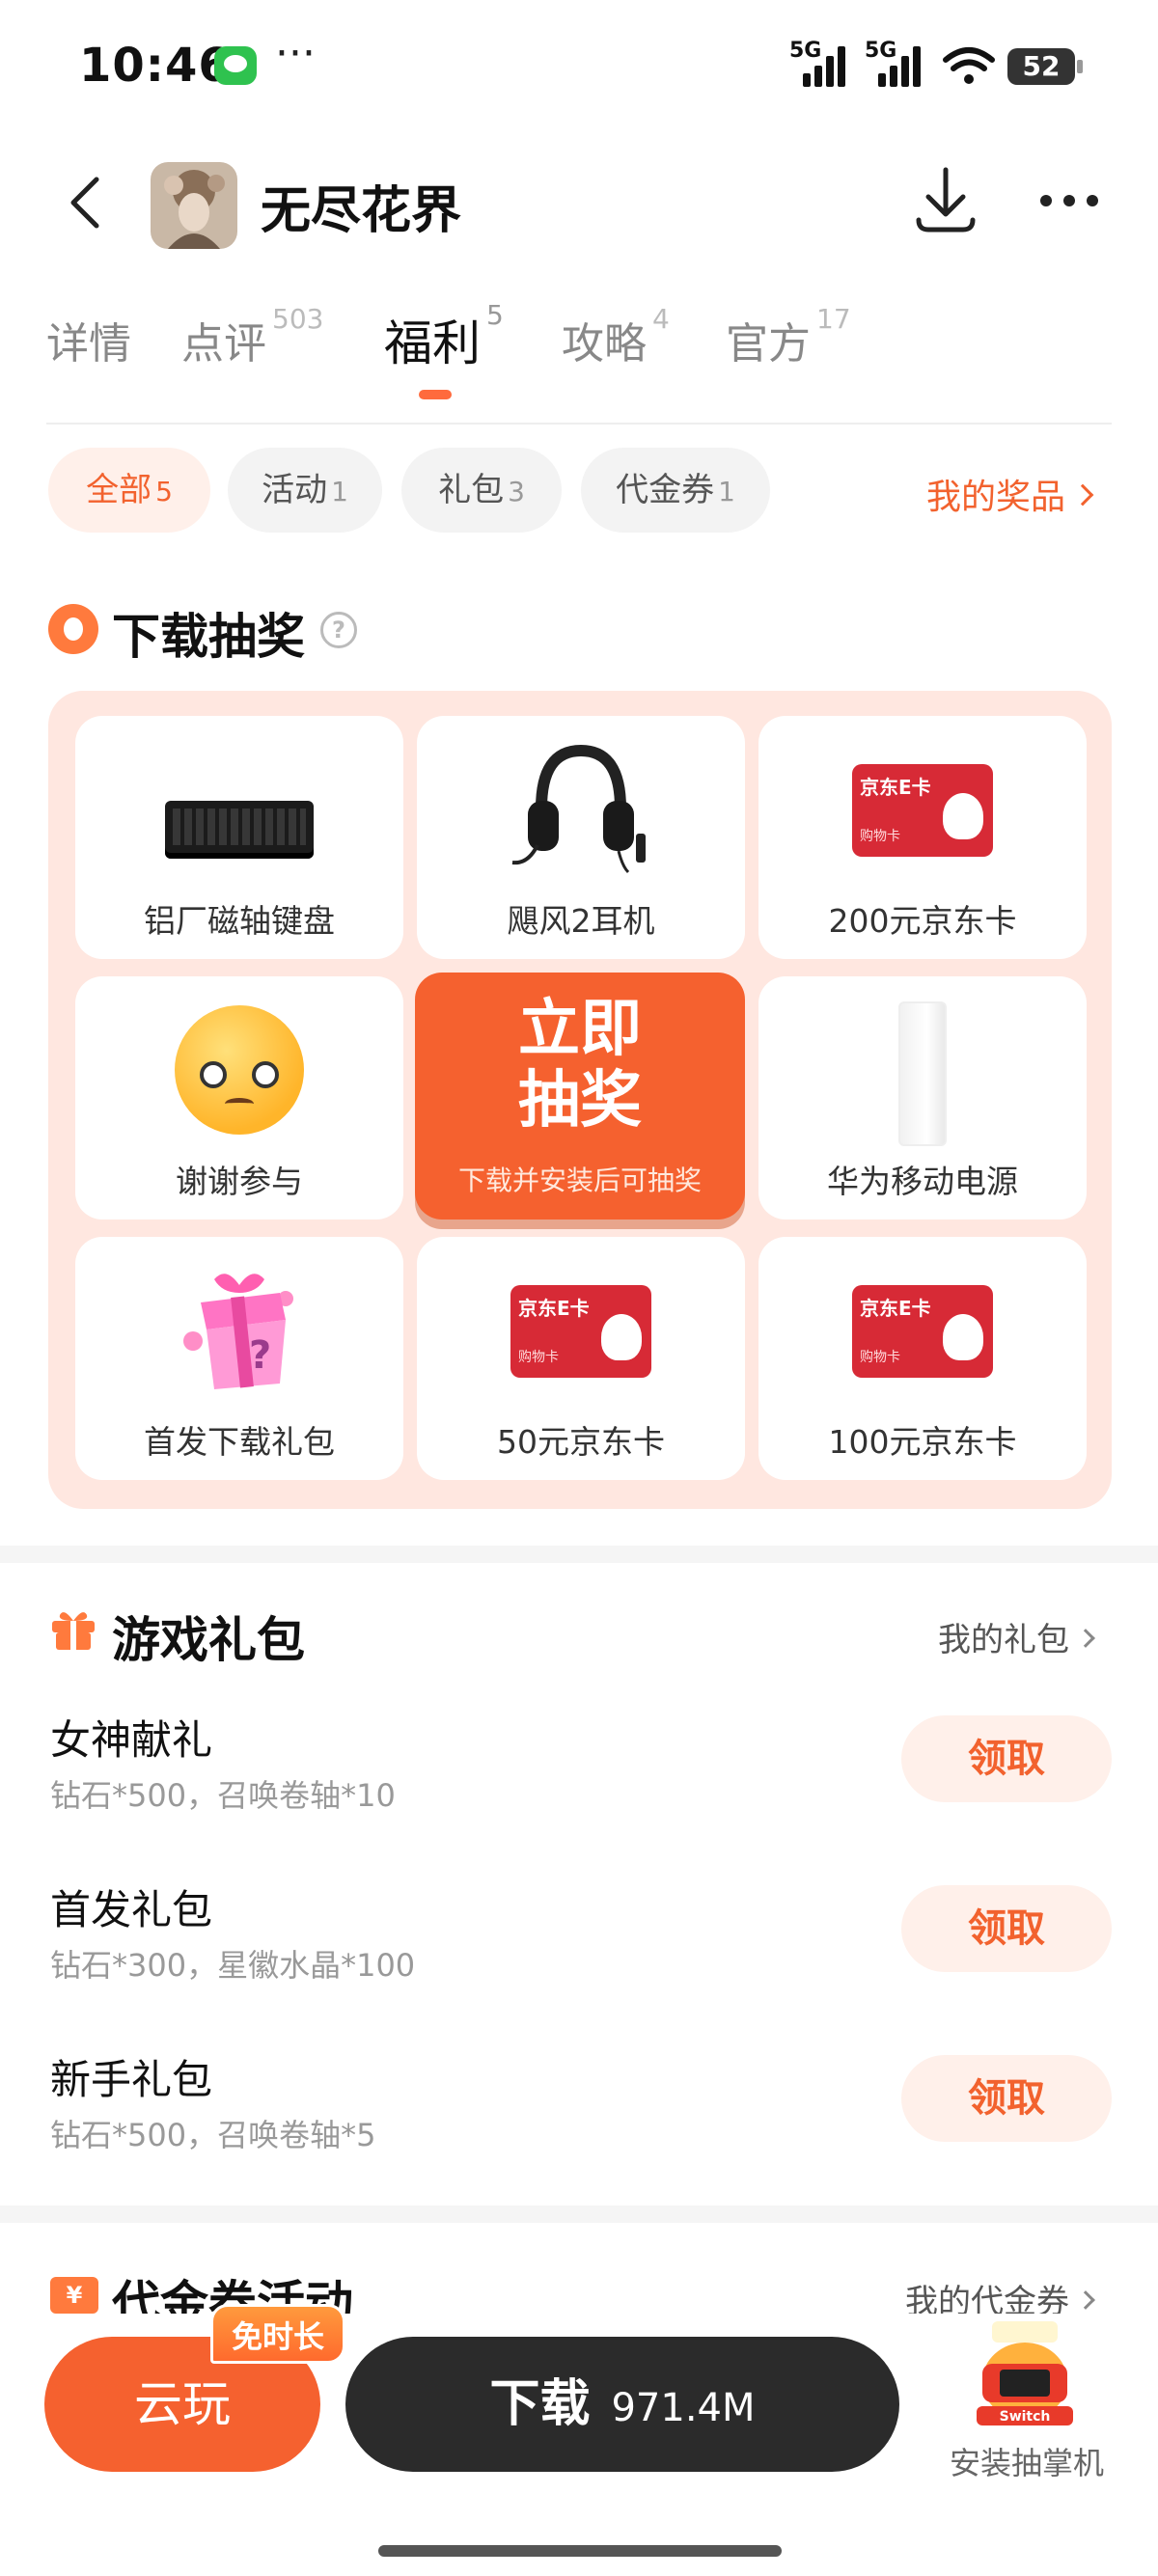  I want to click on draw-now-button: 立即 抽奖 下载并安装后可抽奖, so click(580, 1096).